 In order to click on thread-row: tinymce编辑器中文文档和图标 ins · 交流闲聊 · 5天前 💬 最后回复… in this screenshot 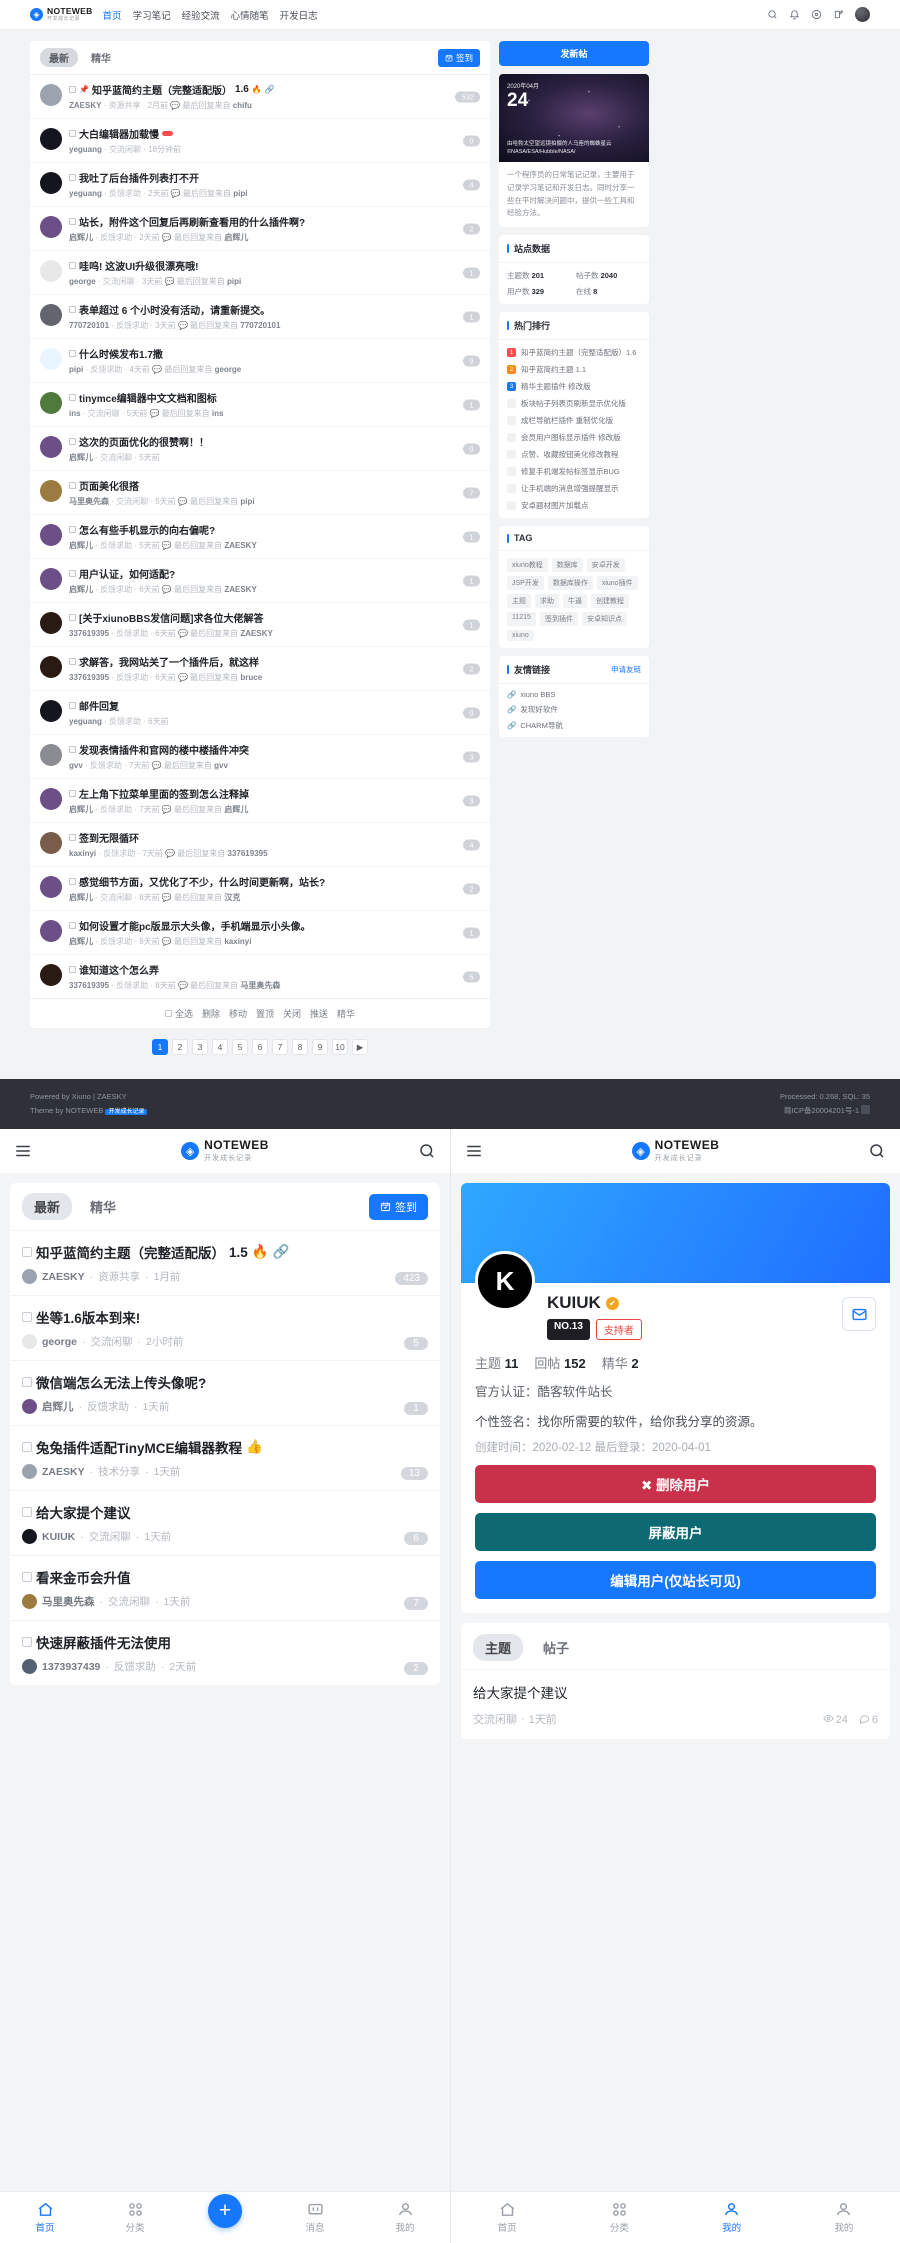, I will do `click(260, 405)`.